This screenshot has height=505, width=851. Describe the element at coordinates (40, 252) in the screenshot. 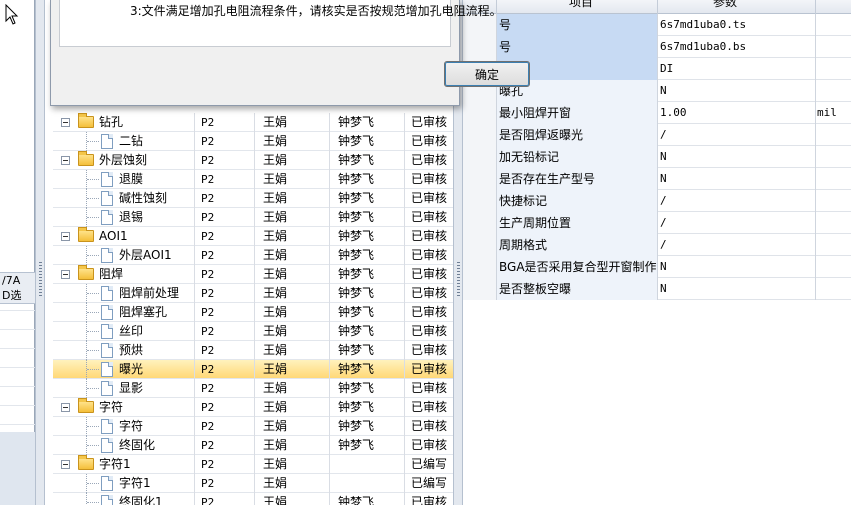

I see `left-splitter` at that location.